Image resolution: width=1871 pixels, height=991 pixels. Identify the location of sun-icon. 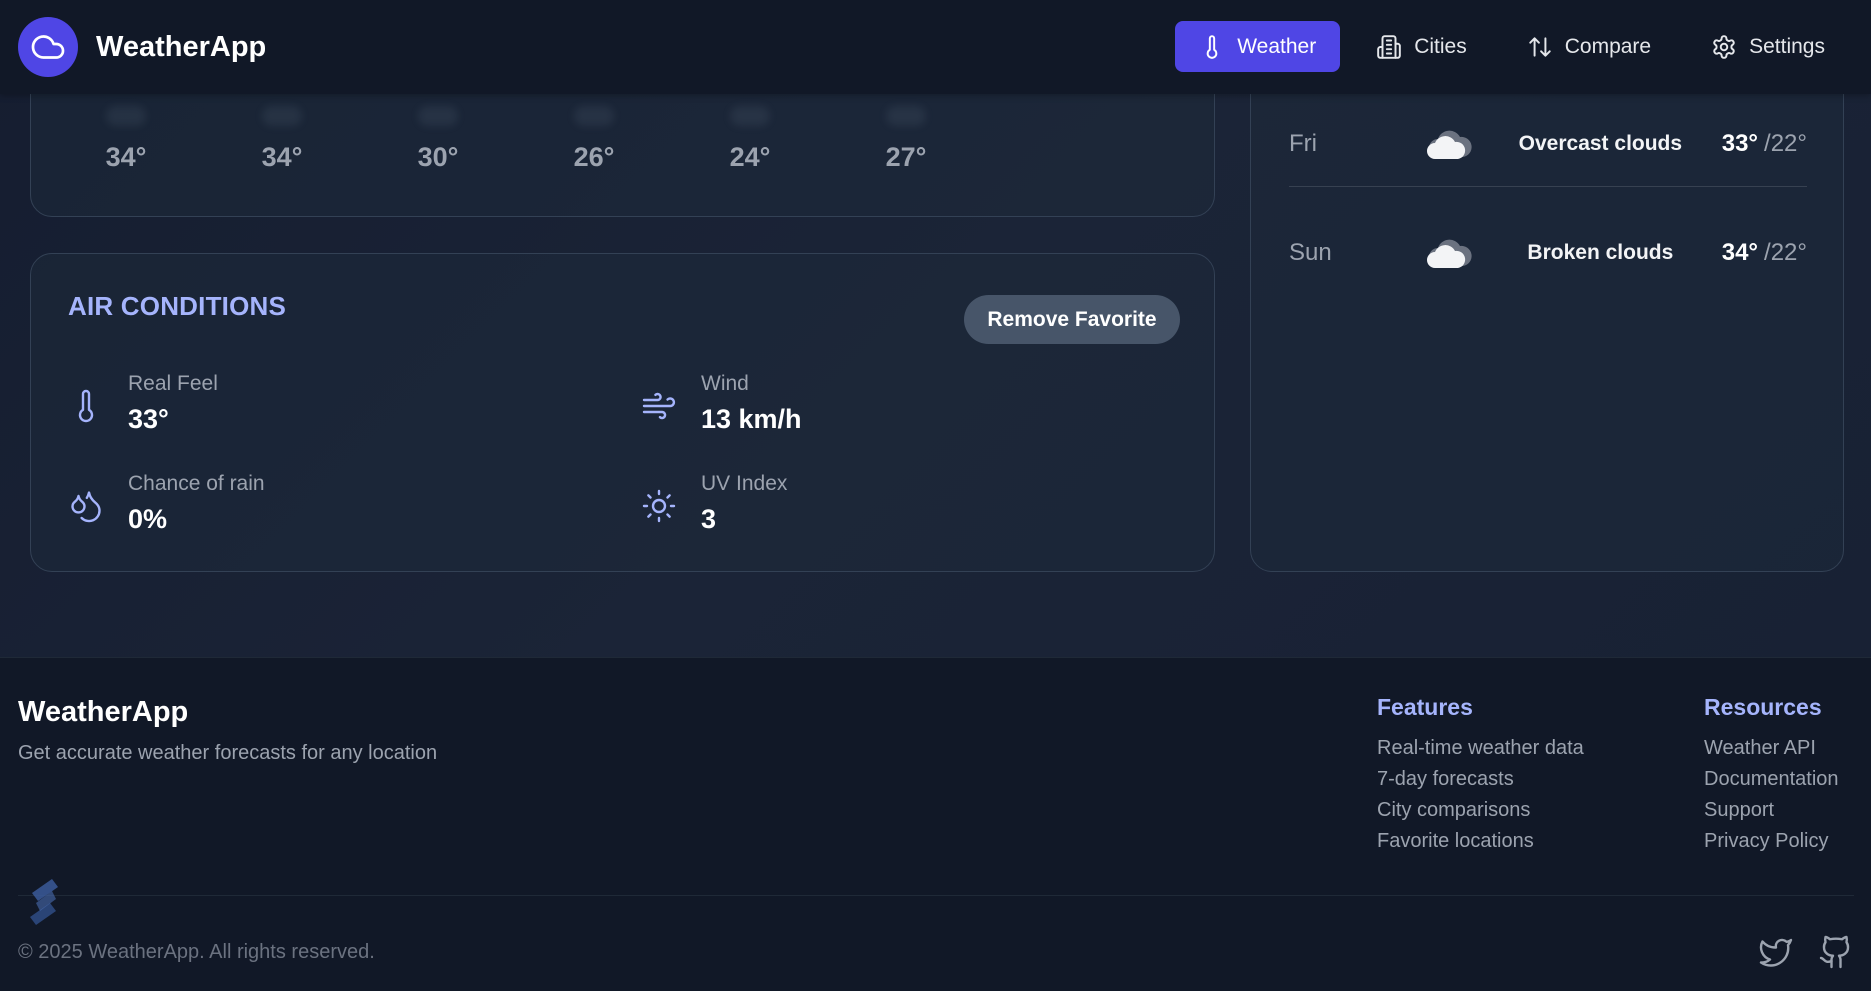
(659, 506).